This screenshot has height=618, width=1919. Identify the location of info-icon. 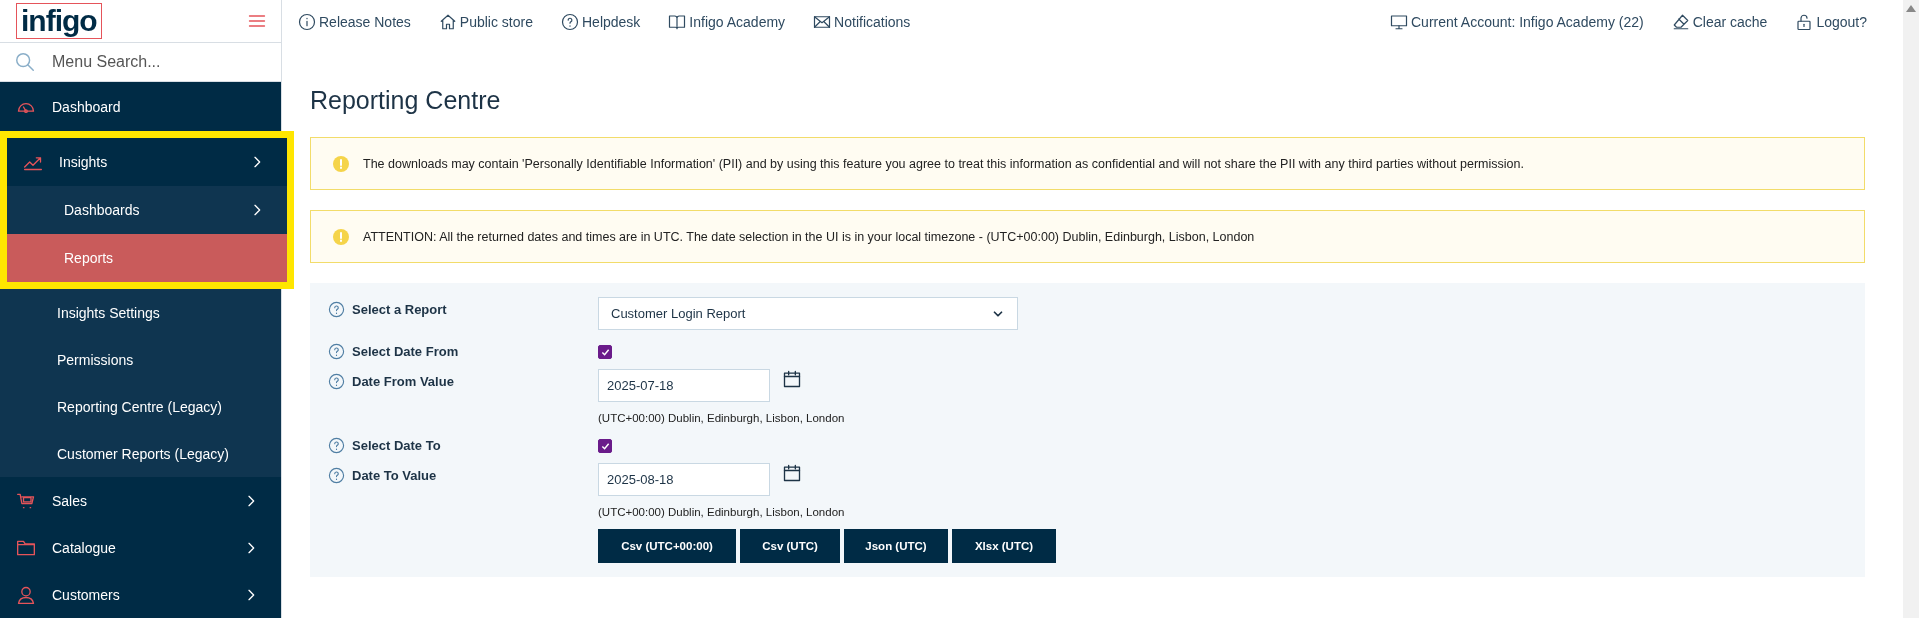
(307, 22).